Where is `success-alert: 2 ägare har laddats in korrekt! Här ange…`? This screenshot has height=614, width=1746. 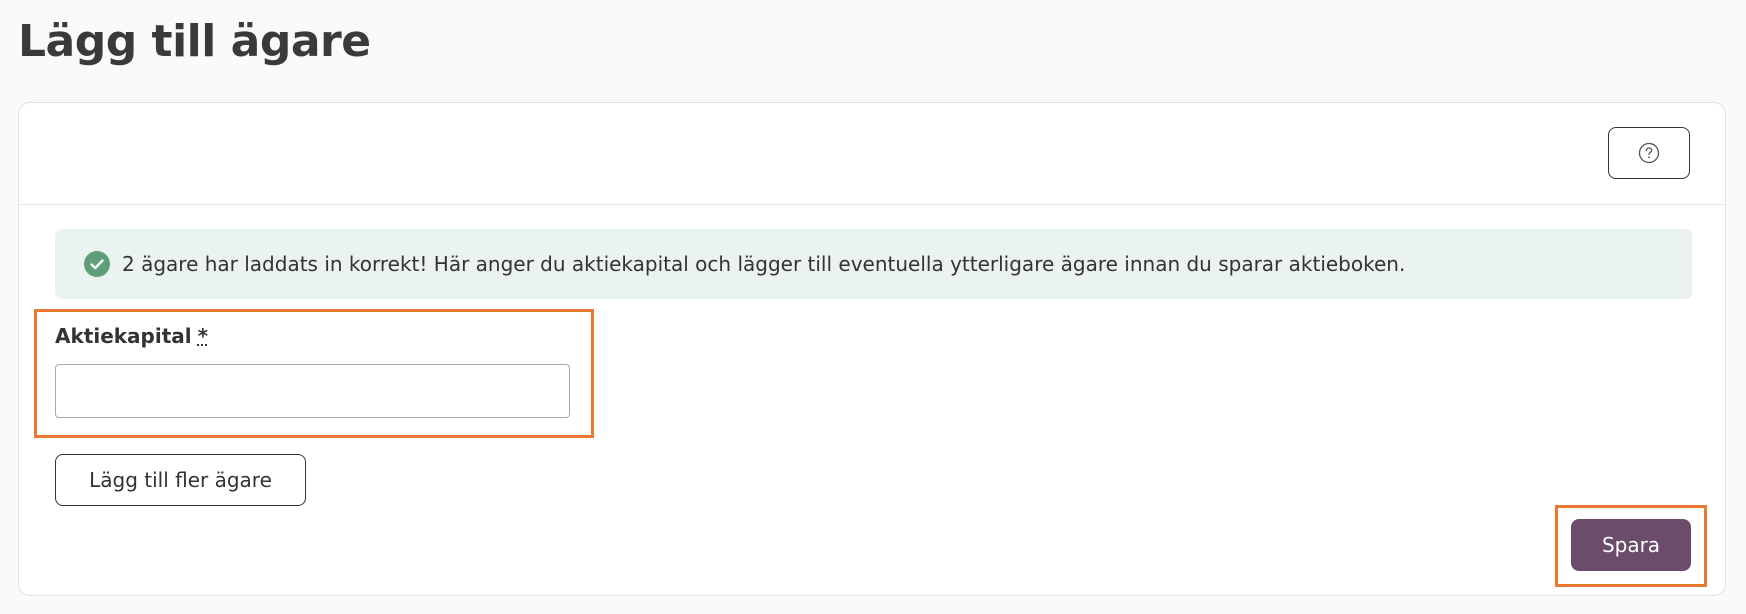
success-alert: 2 ägare har laddats in korrekt! Här ange… is located at coordinates (873, 264).